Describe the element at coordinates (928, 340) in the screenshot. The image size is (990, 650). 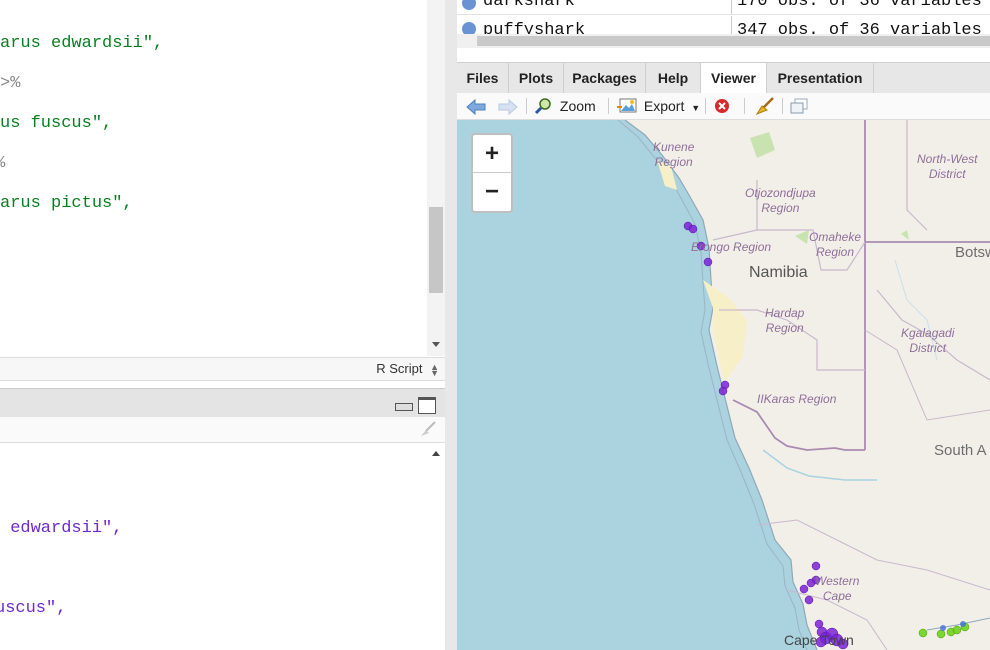
I see `map-label-kgalagadi: Kgalagadi District` at that location.